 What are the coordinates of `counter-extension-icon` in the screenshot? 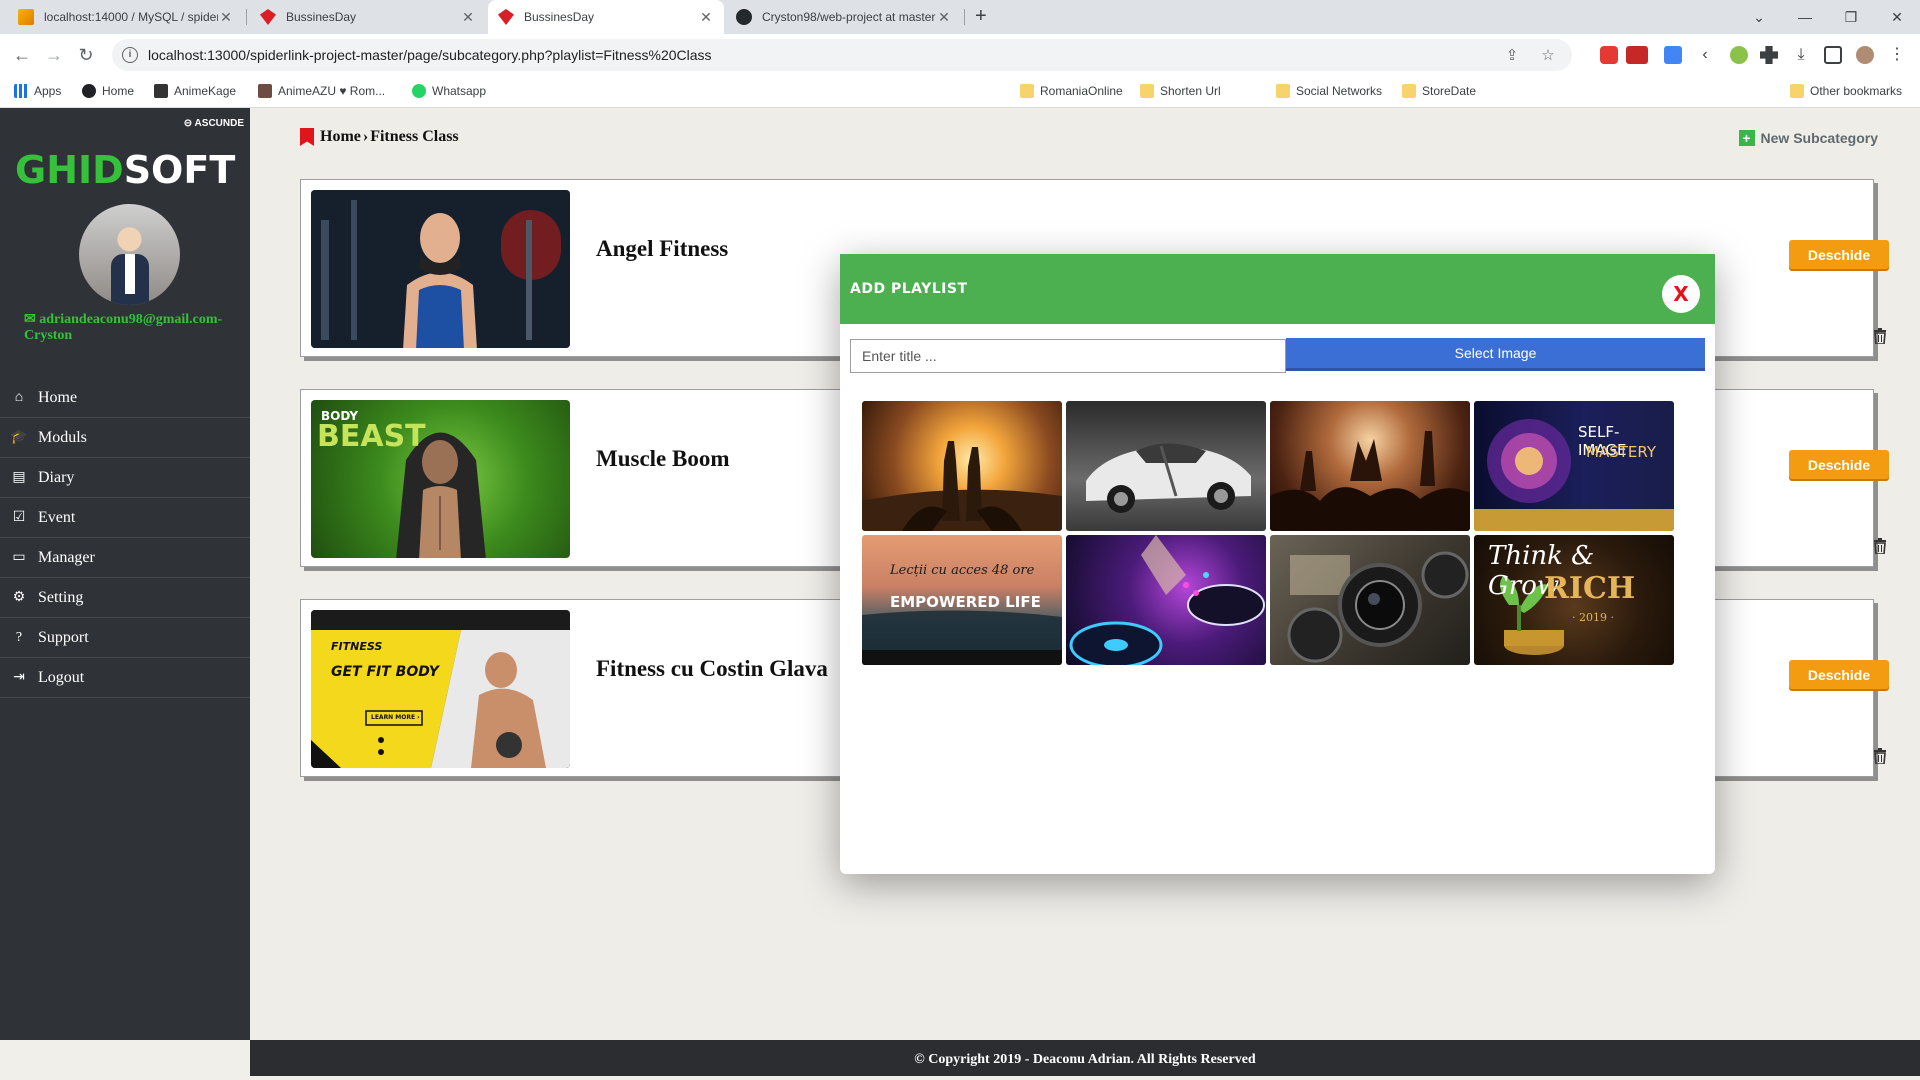 It's located at (1637, 55).